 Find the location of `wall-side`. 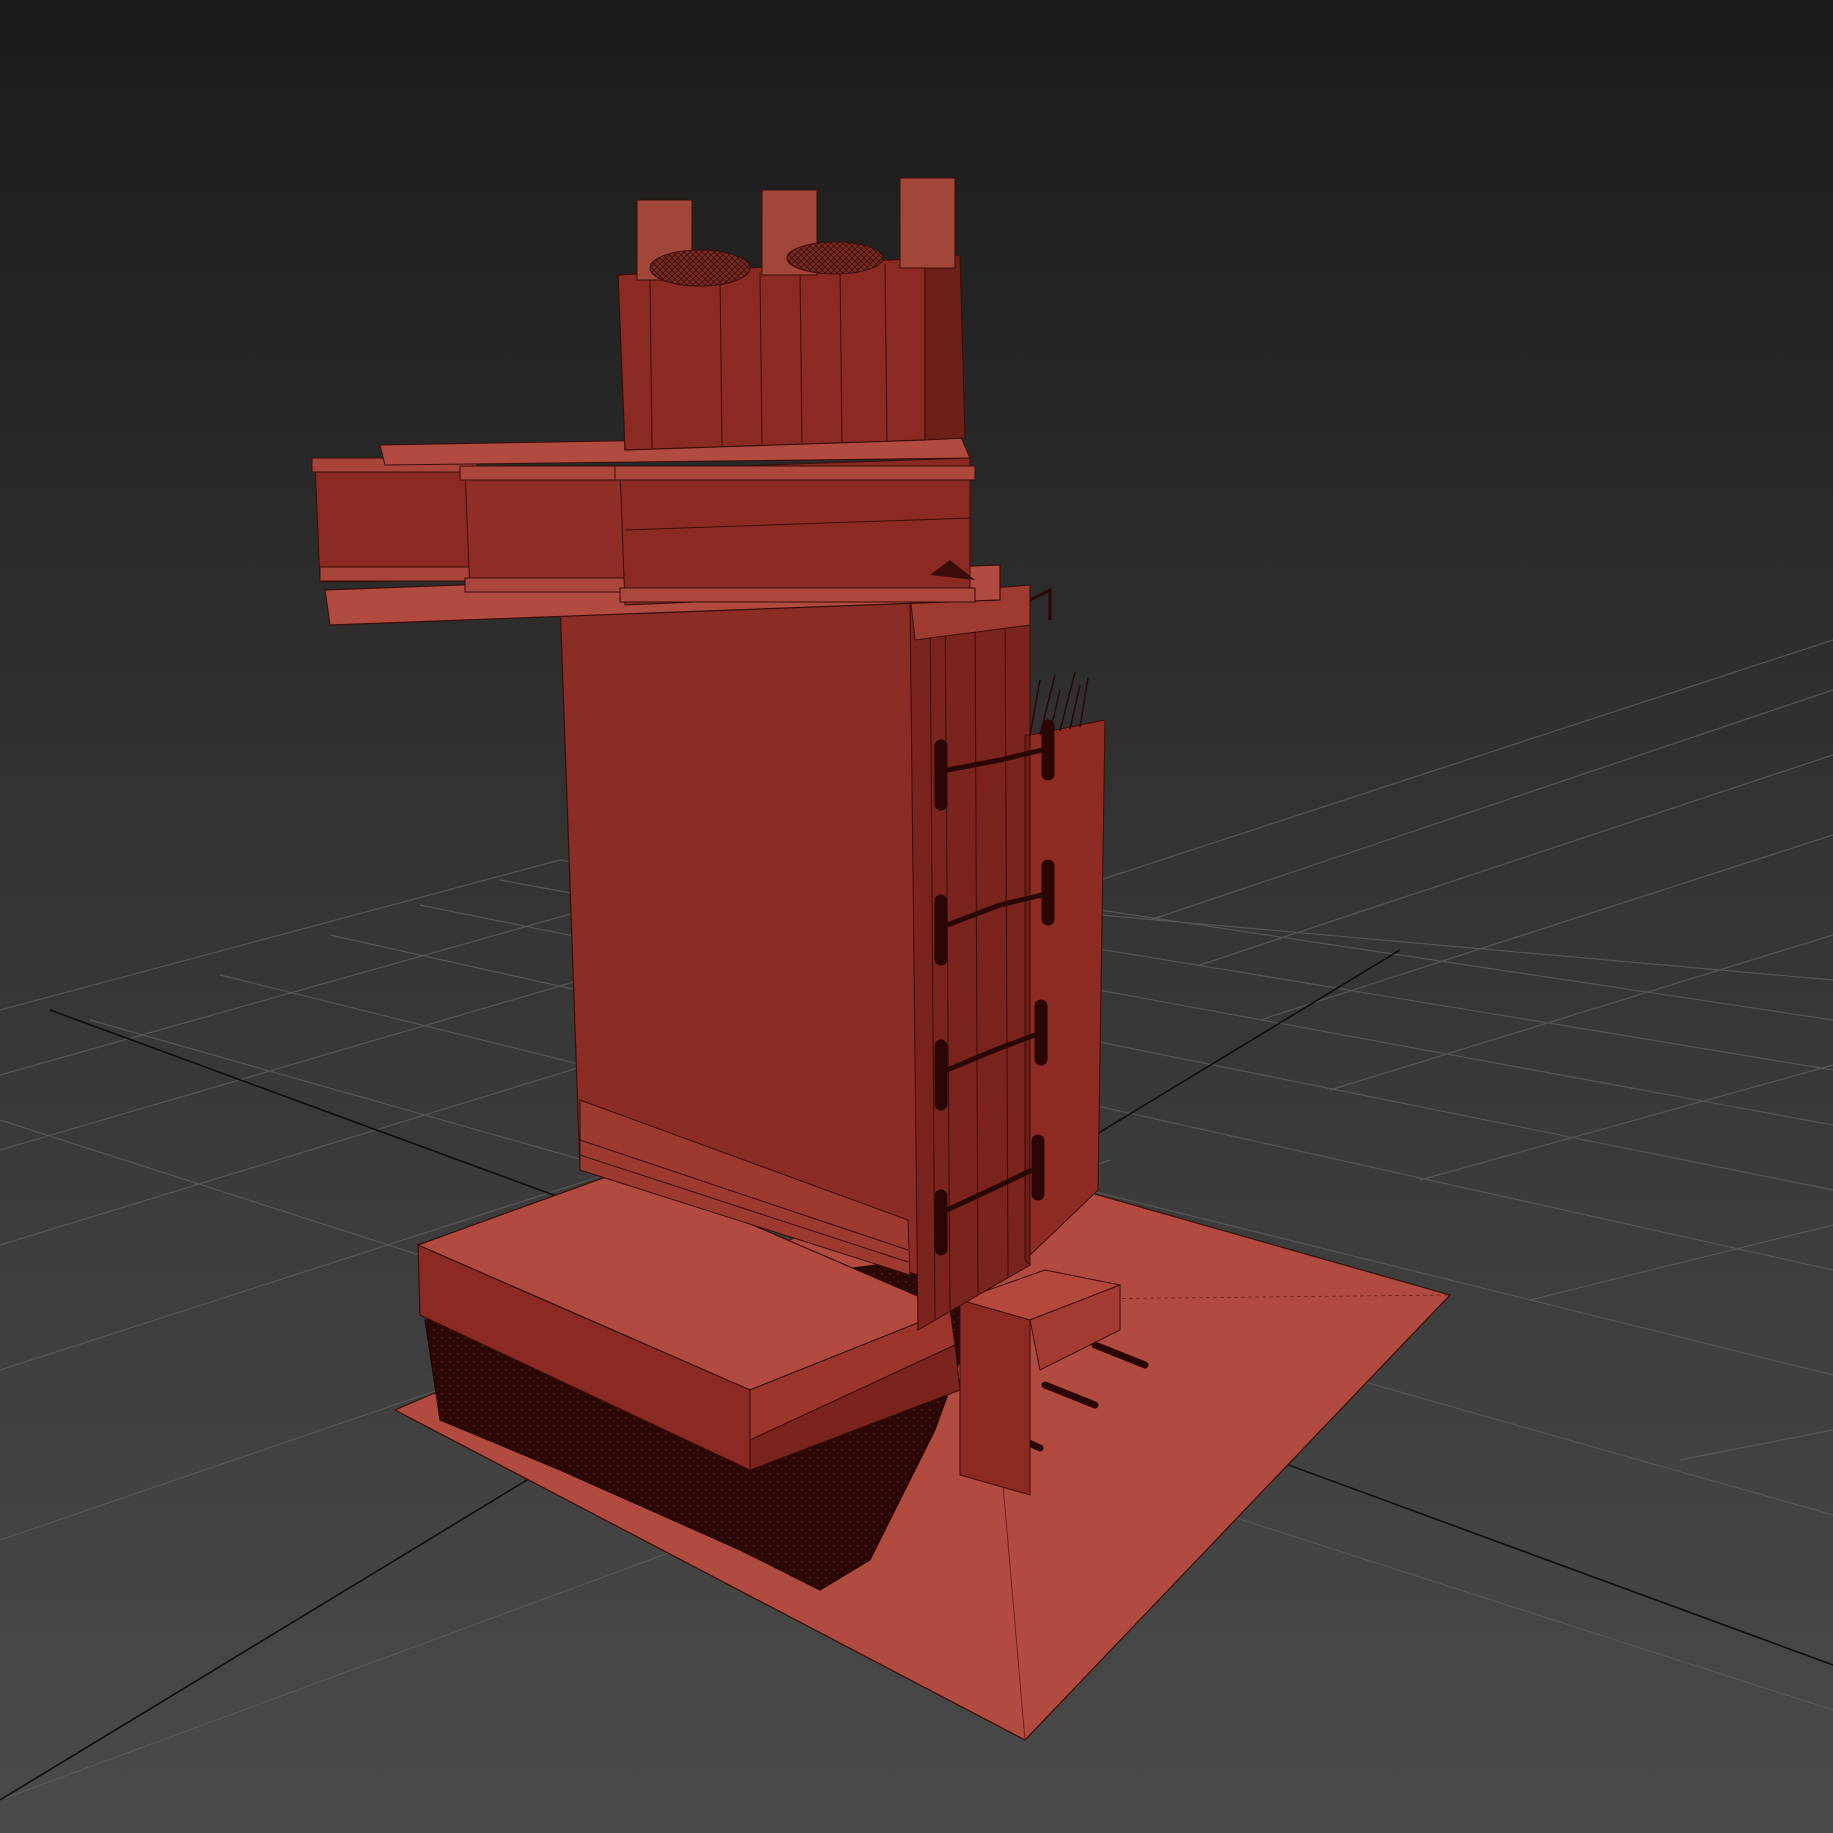

wall-side is located at coordinates (970, 965).